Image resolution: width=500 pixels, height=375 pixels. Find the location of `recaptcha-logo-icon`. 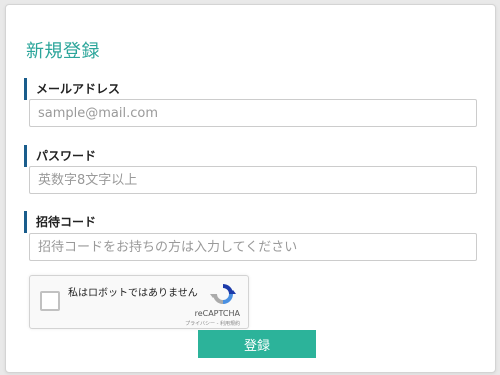

recaptcha-logo-icon is located at coordinates (223, 294).